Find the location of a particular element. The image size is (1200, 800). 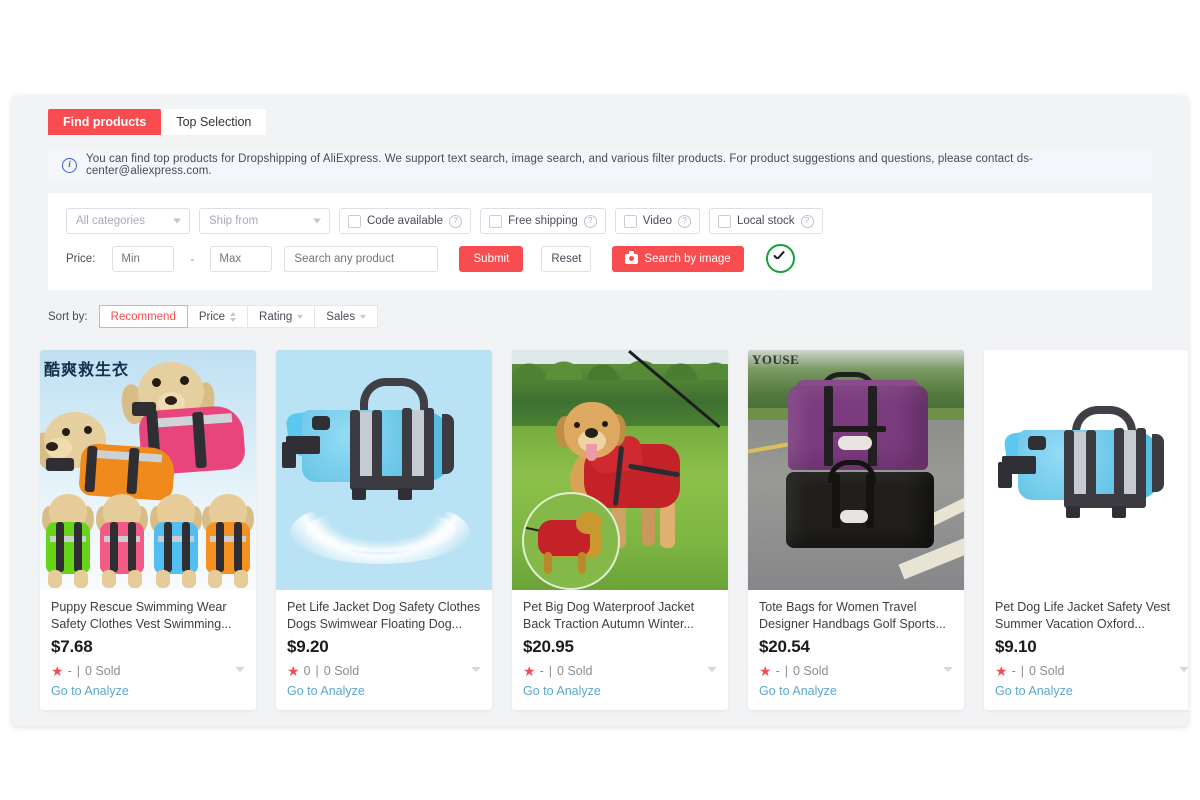

camera-icon is located at coordinates (632, 257).